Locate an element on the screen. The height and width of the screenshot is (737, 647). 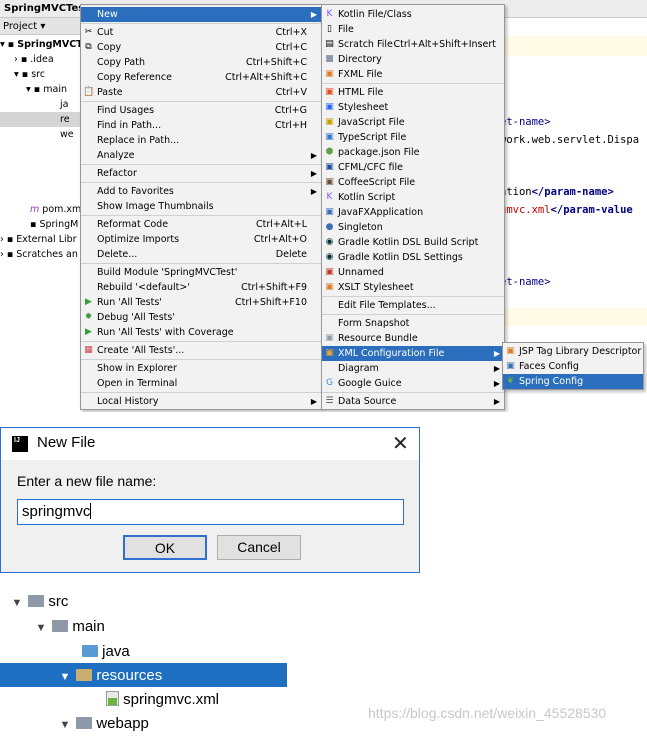
resource-bundle-icon: ▣ is located at coordinates (329, 338).